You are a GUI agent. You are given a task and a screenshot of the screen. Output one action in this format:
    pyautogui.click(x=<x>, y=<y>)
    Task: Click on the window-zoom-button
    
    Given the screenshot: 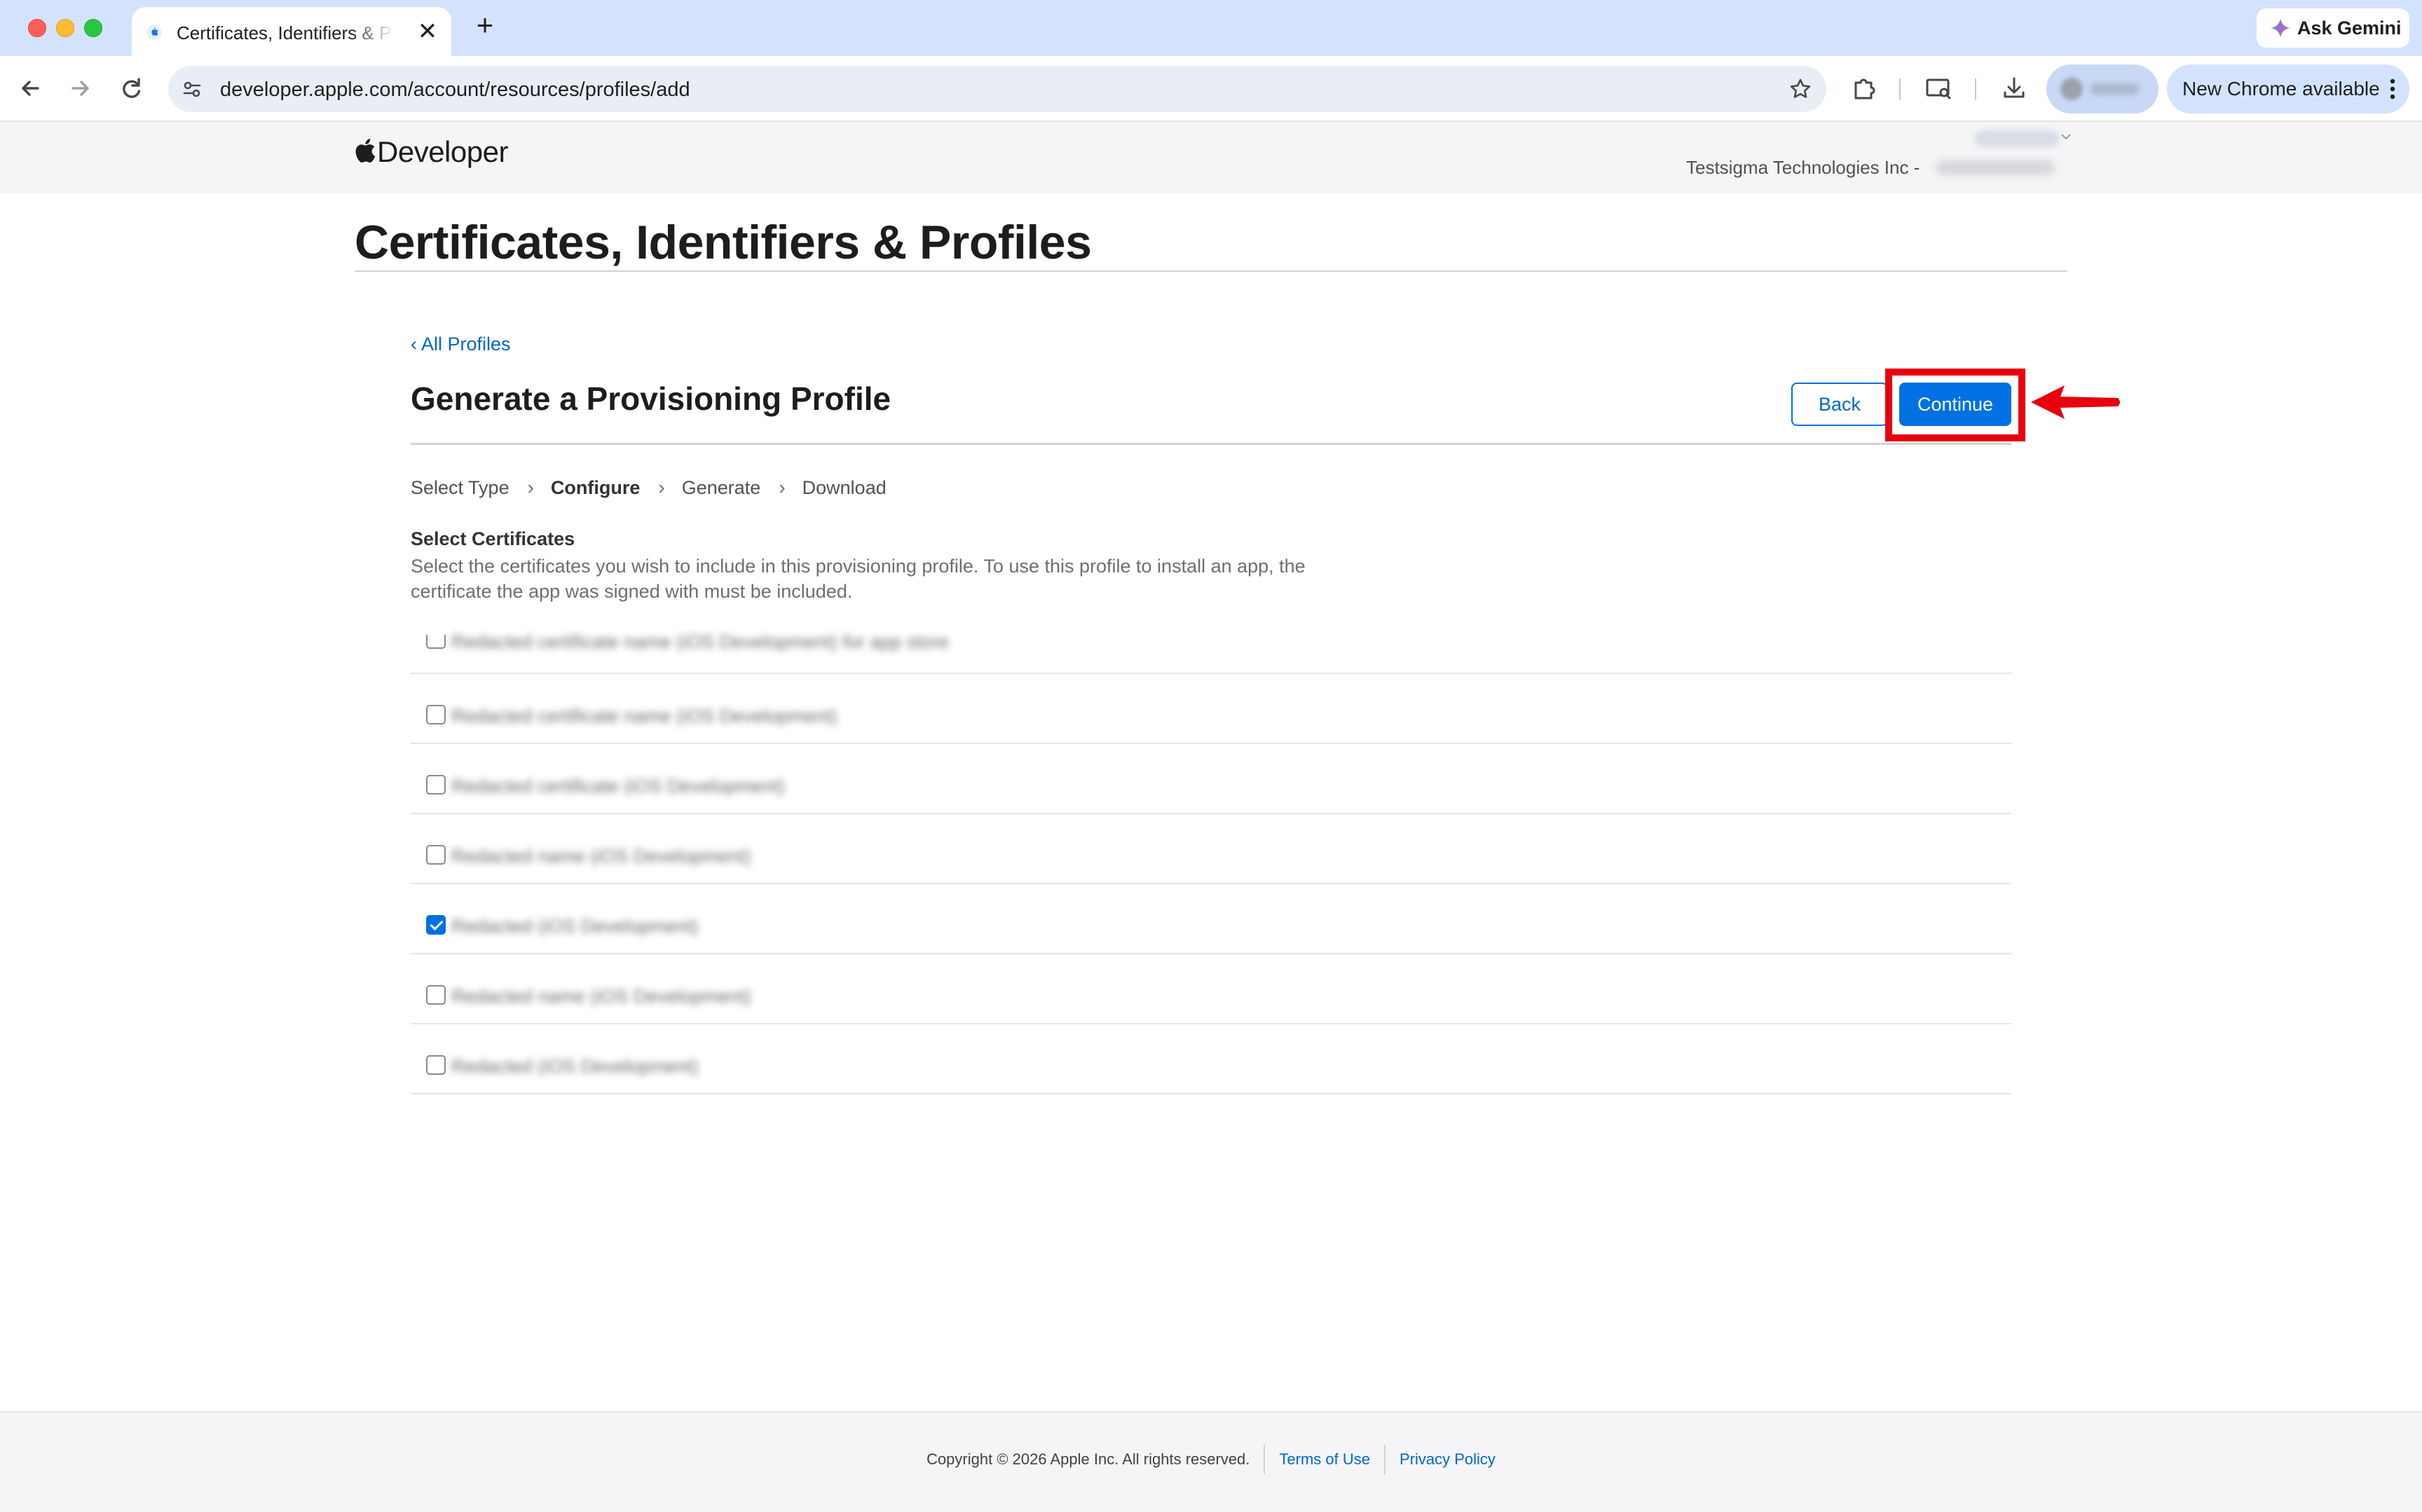 What is the action you would take?
    pyautogui.click(x=93, y=28)
    